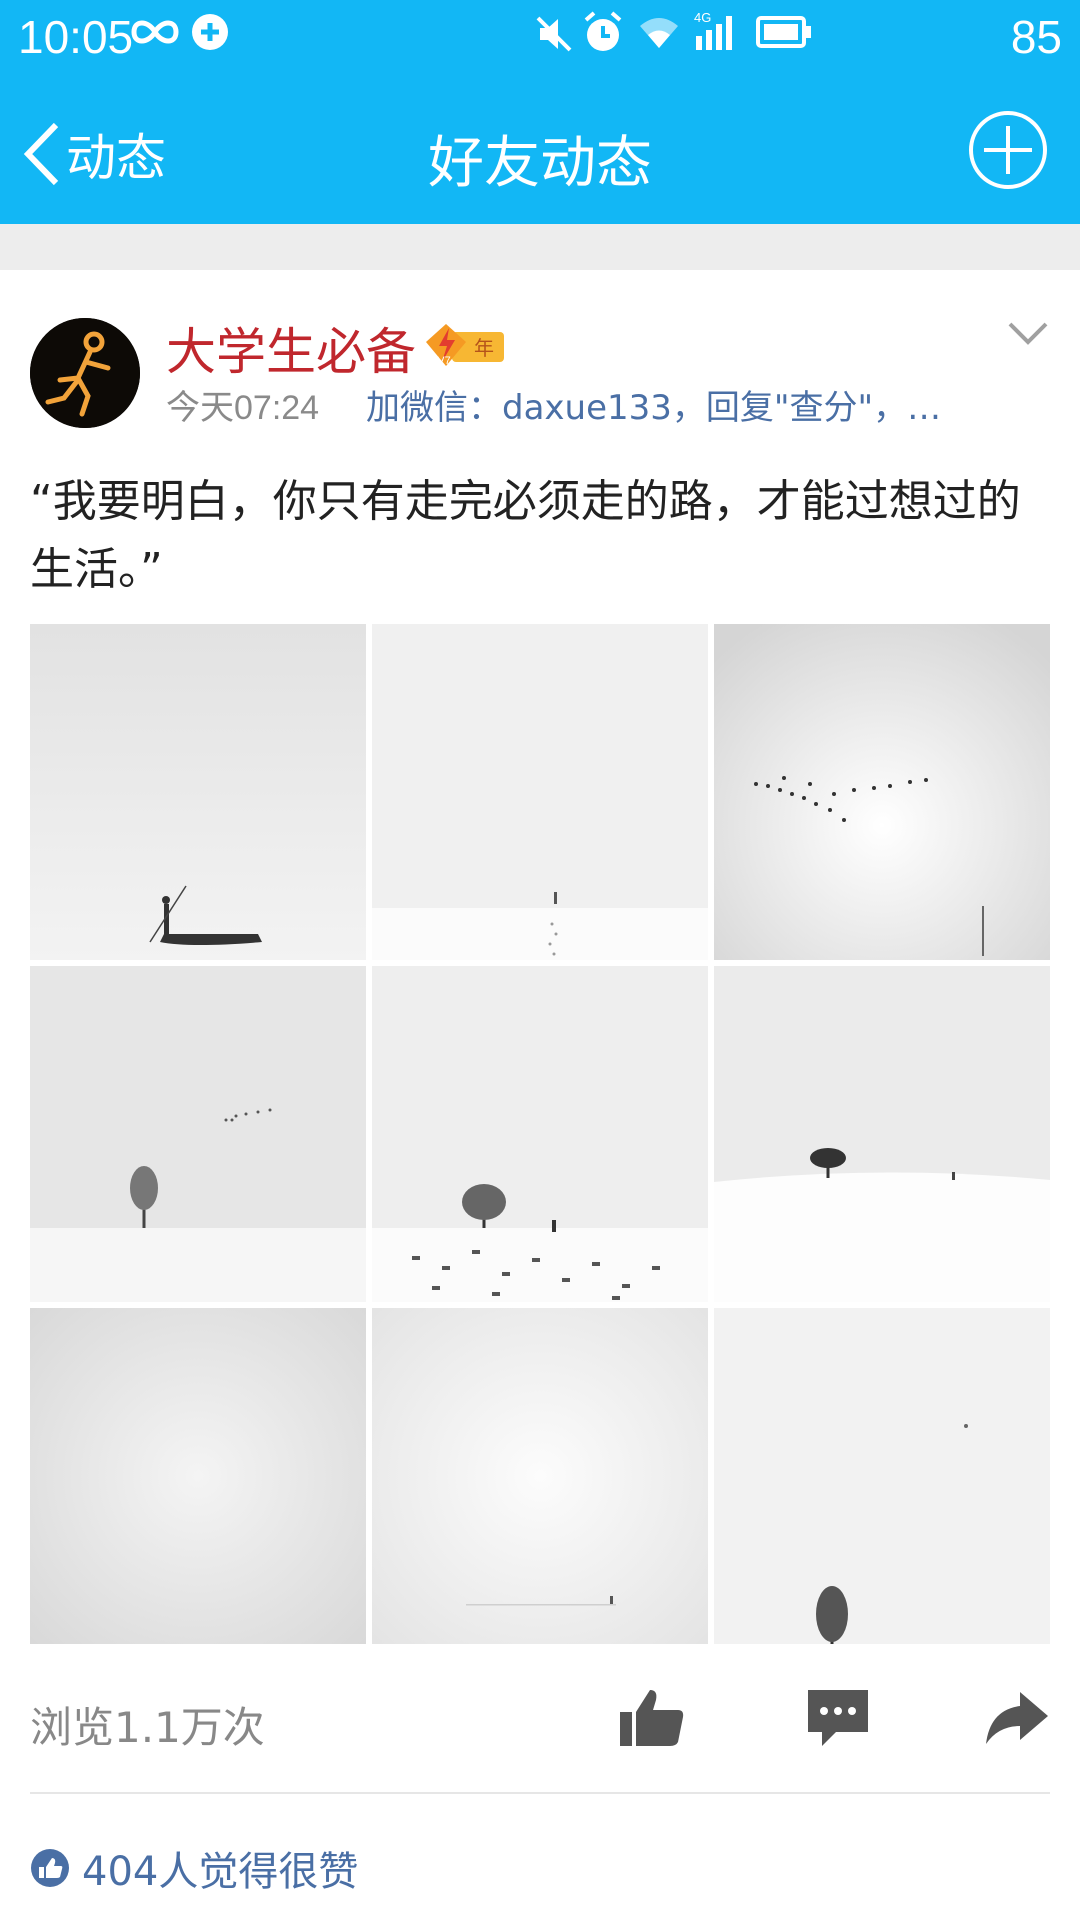 Image resolution: width=1080 pixels, height=1920 pixels. What do you see at coordinates (76, 37) in the screenshot?
I see `status-time: 10:05` at bounding box center [76, 37].